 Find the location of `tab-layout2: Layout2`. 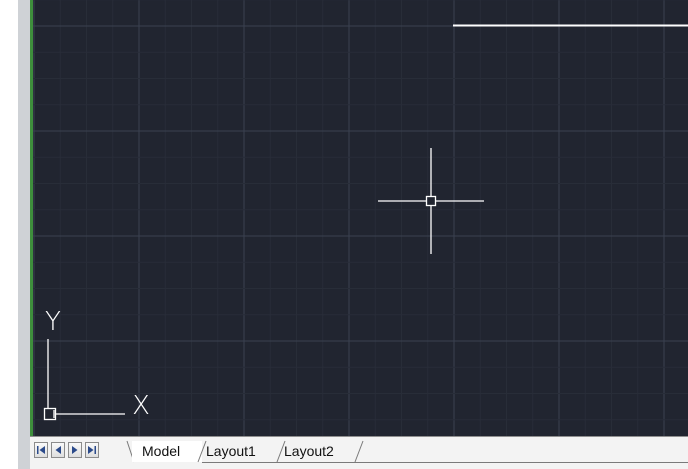

tab-layout2: Layout2 is located at coordinates (309, 451).